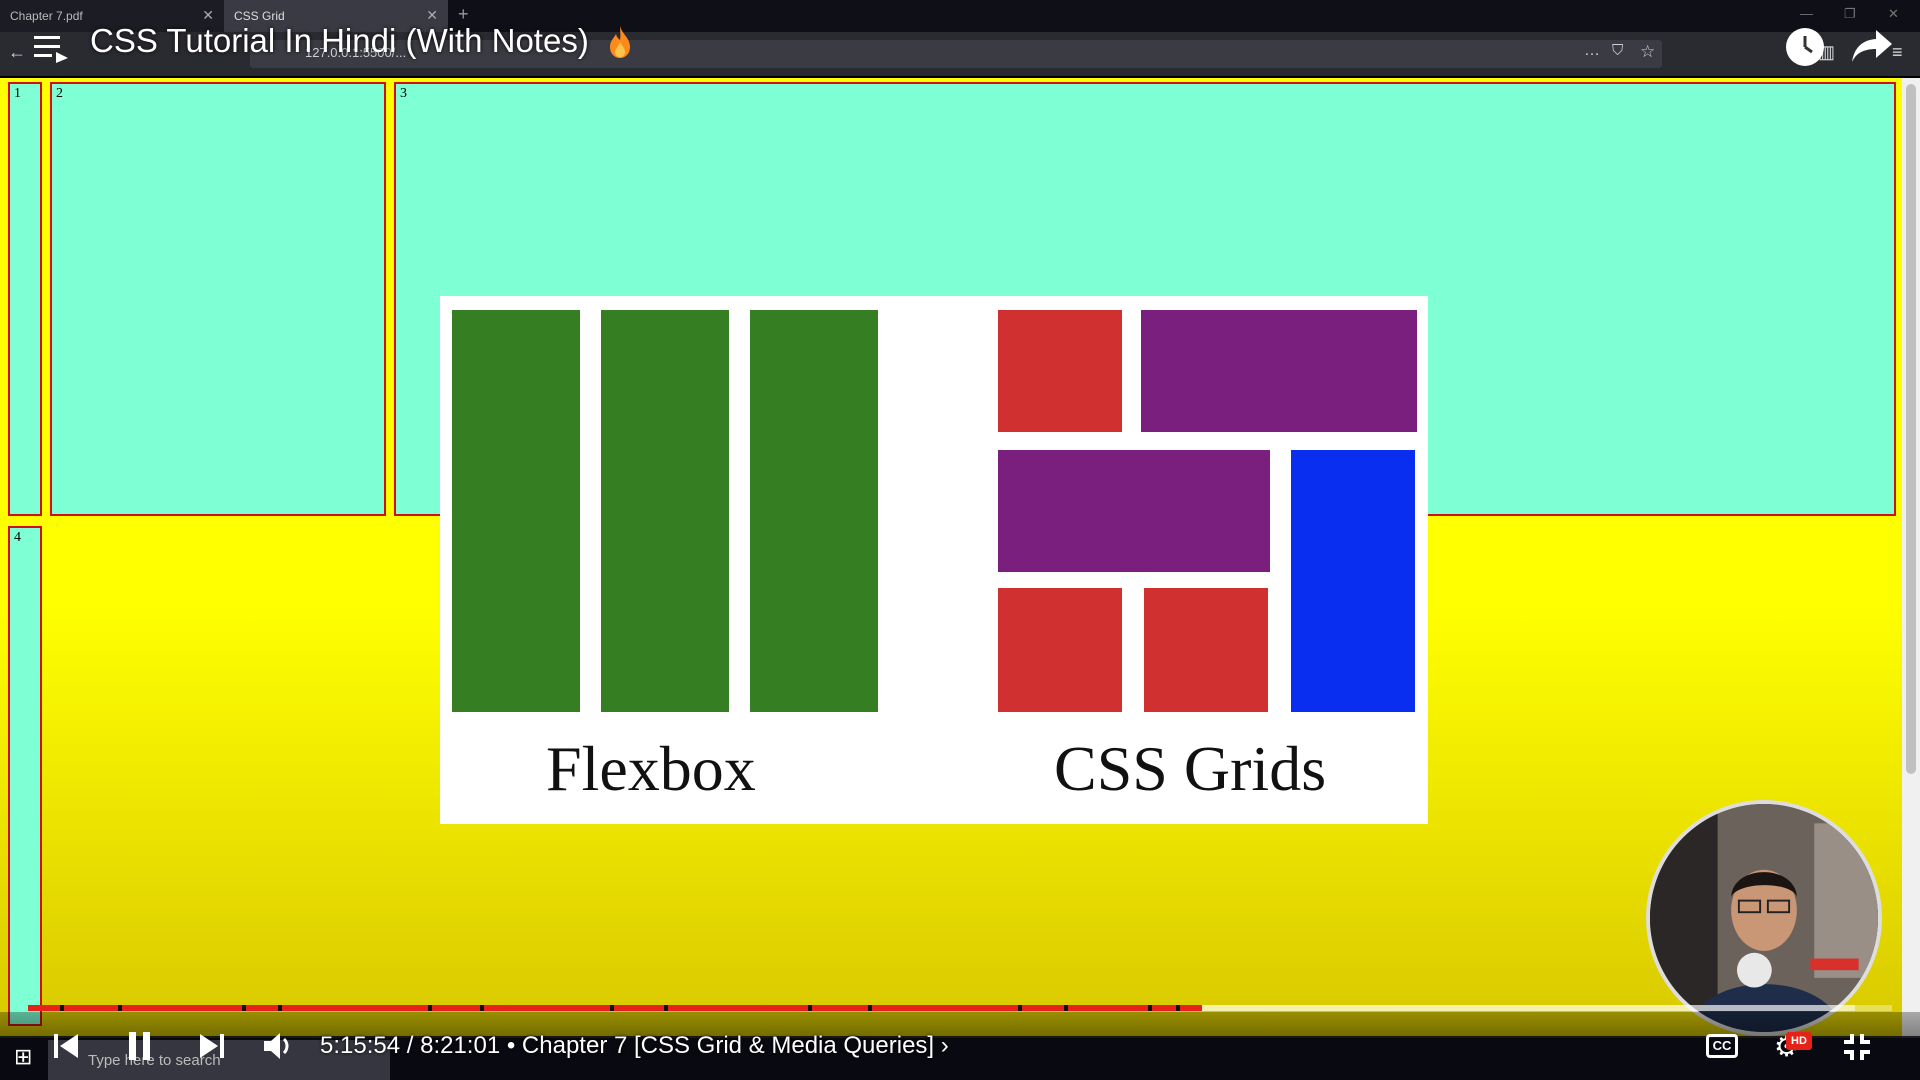 The height and width of the screenshot is (1080, 1920). What do you see at coordinates (59, 93) in the screenshot?
I see `grid-cell-number: 2` at bounding box center [59, 93].